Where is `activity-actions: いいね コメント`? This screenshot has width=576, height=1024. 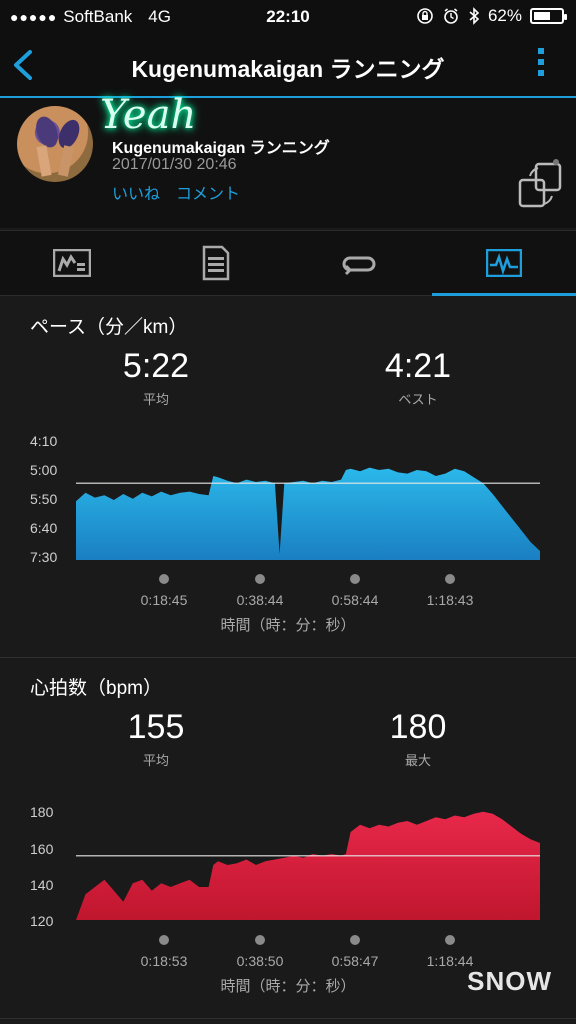 activity-actions: いいね コメント is located at coordinates (176, 192).